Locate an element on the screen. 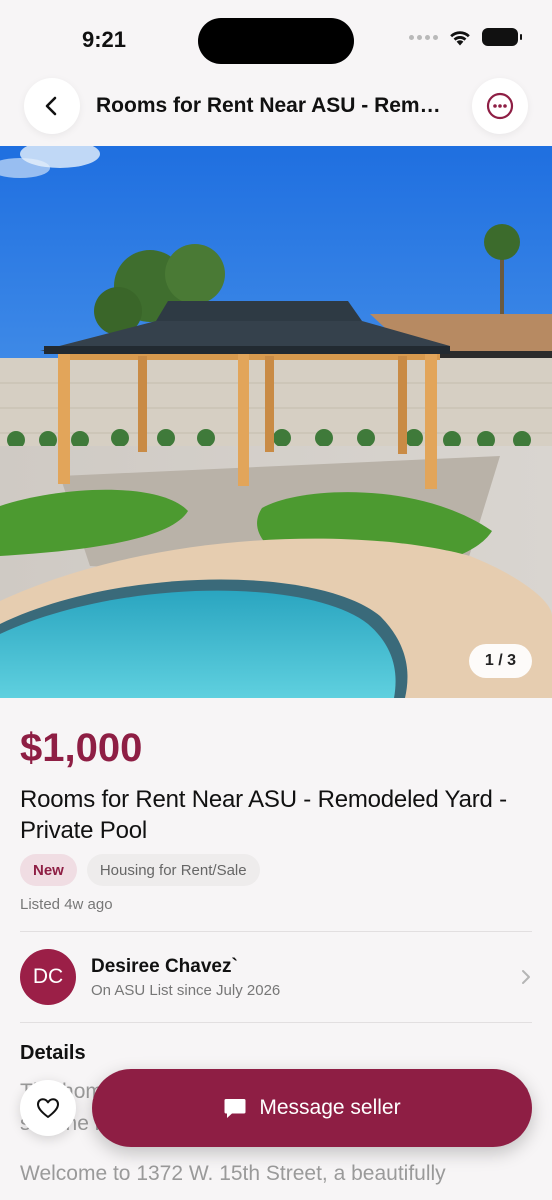 Image resolution: width=552 pixels, height=1200 pixels. chevron-right-icon is located at coordinates (526, 977).